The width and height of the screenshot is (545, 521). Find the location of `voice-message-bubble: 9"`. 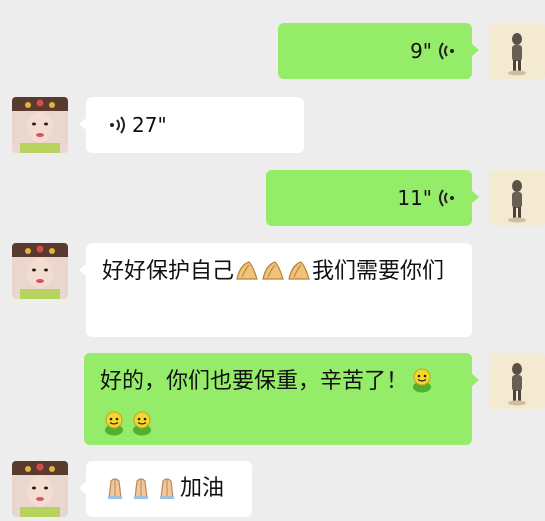

voice-message-bubble: 9" is located at coordinates (378, 51).